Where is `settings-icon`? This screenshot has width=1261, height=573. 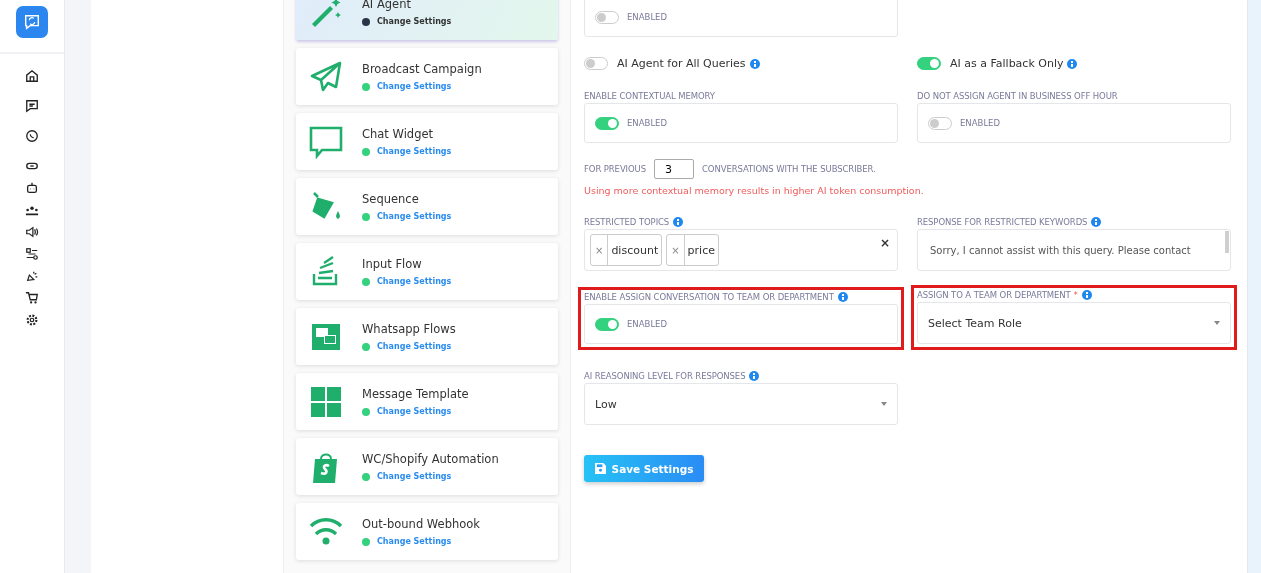
settings-icon is located at coordinates (32, 320).